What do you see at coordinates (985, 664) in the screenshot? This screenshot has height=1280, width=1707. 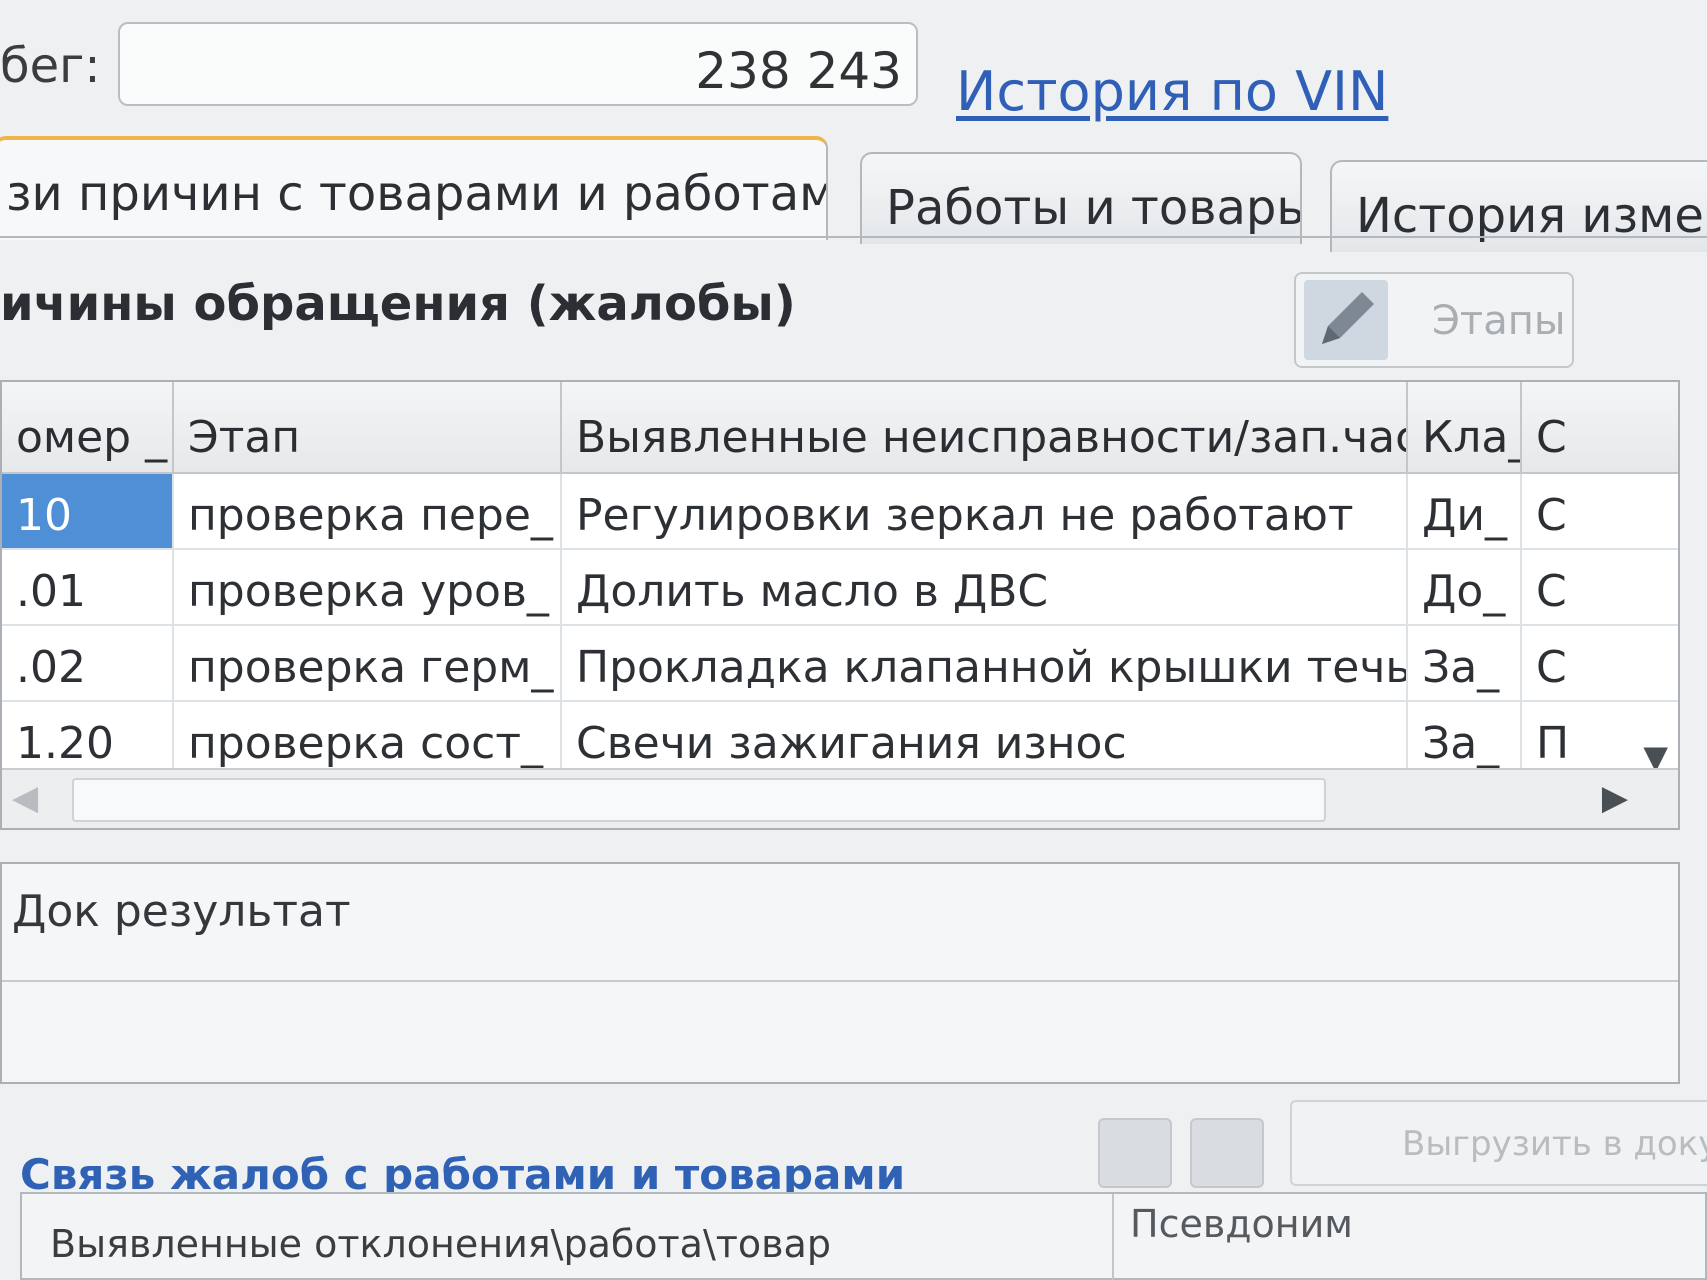 I see `table-cell-fault: Прокладка клапанной крышки течь` at bounding box center [985, 664].